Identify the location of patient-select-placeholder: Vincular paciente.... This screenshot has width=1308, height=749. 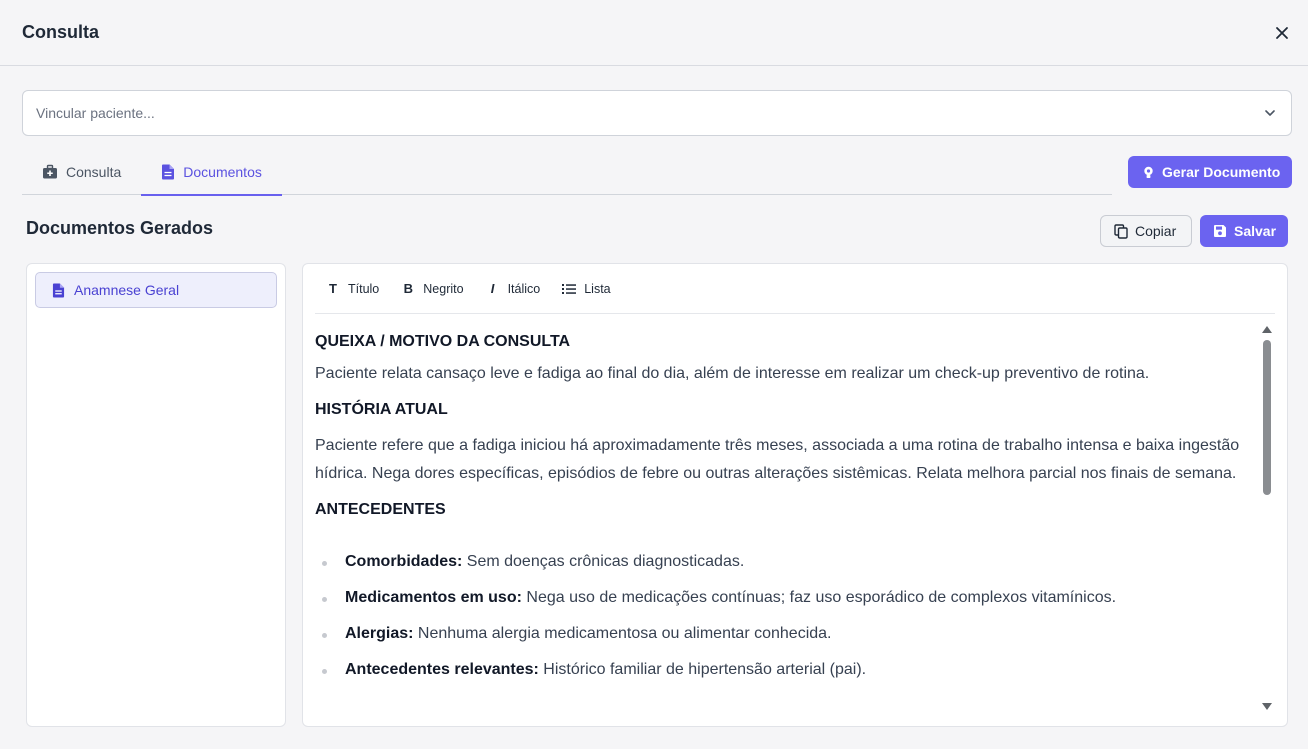
(95, 113).